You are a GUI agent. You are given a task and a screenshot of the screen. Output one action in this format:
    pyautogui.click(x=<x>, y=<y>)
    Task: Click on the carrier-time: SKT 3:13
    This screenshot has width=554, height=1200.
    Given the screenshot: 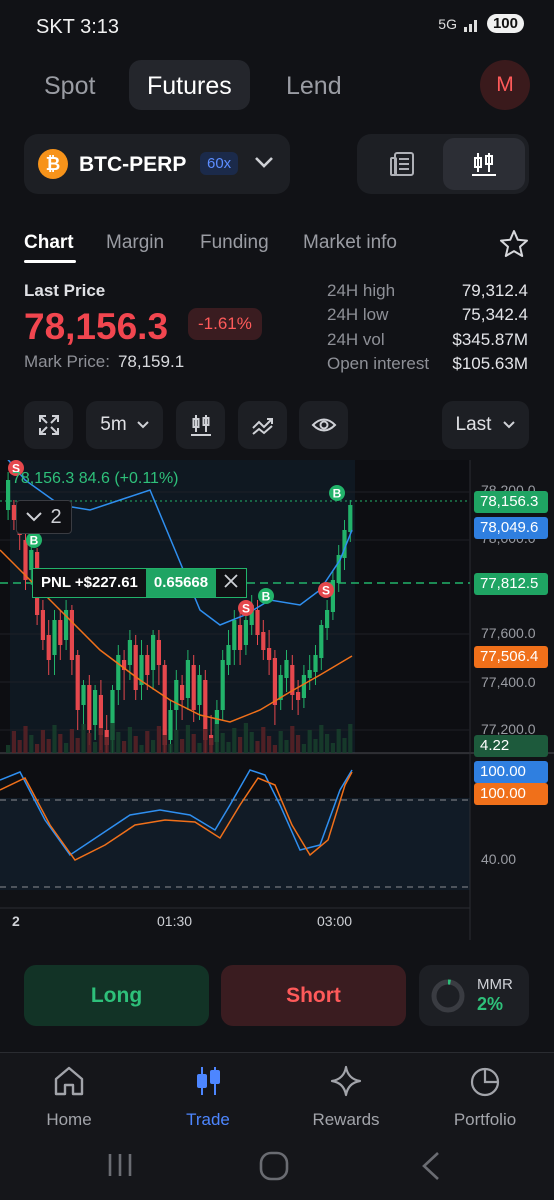 What is the action you would take?
    pyautogui.click(x=78, y=27)
    